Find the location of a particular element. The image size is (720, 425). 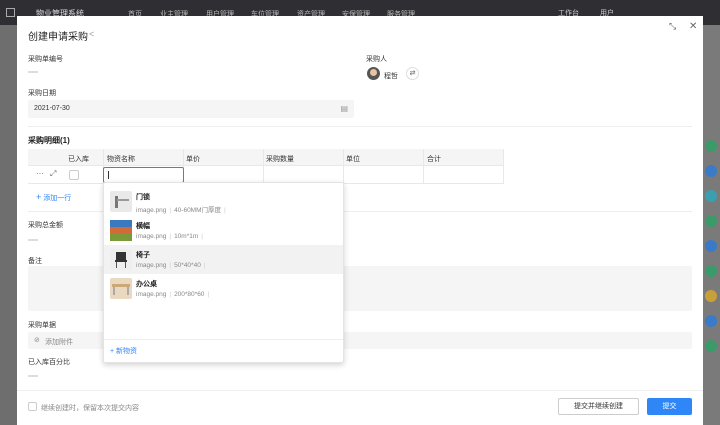

purchaser-name: 程哲 is located at coordinates (391, 76).